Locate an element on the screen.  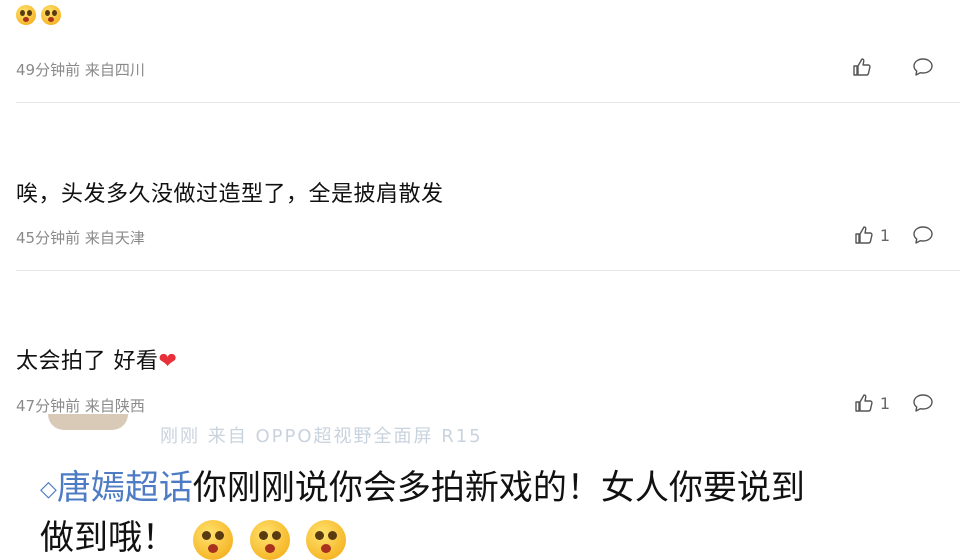
comment-meta-1: 49分钟前 来自四川 is located at coordinates (80, 69).